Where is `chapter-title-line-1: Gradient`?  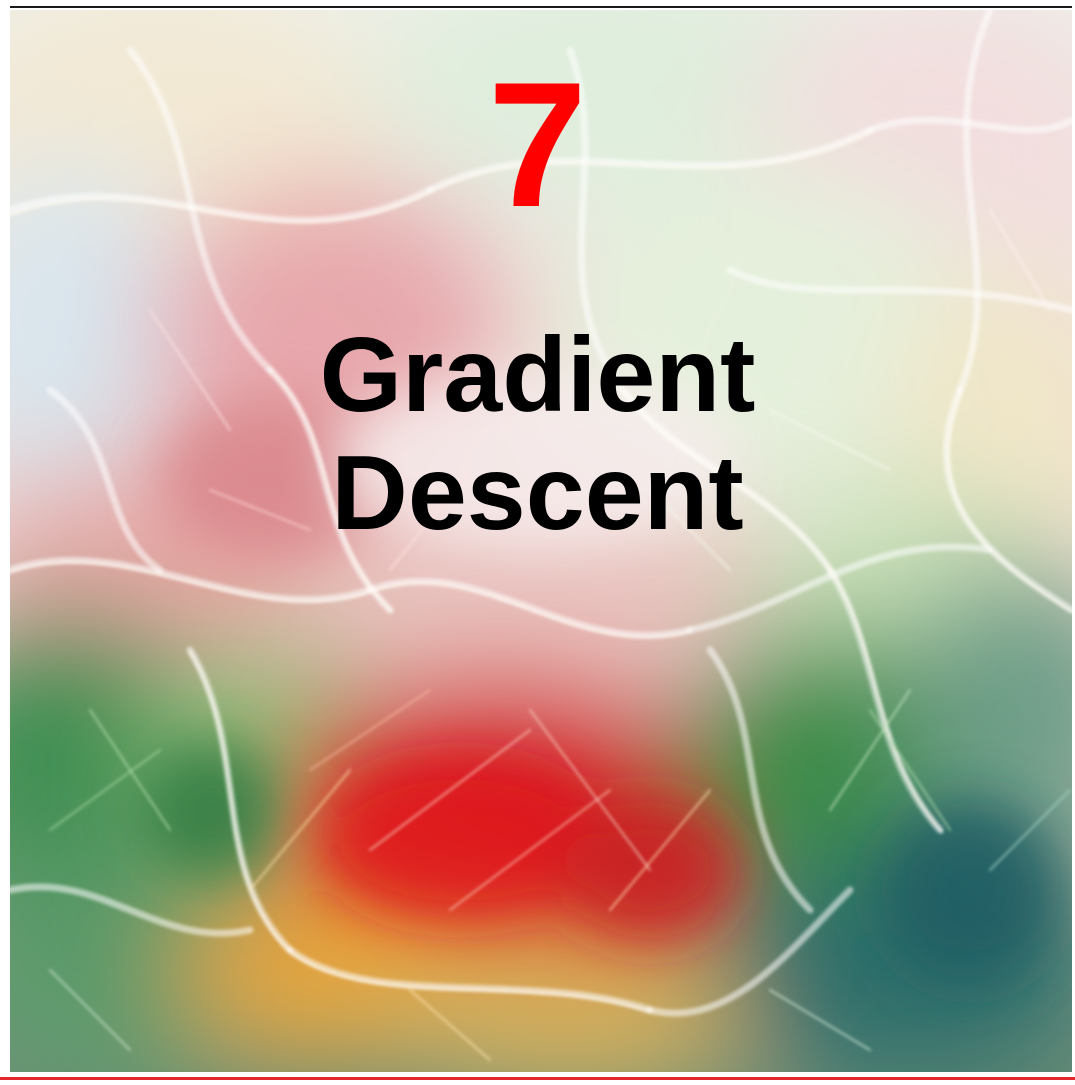
chapter-title-line-1: Gradient is located at coordinates (537, 375).